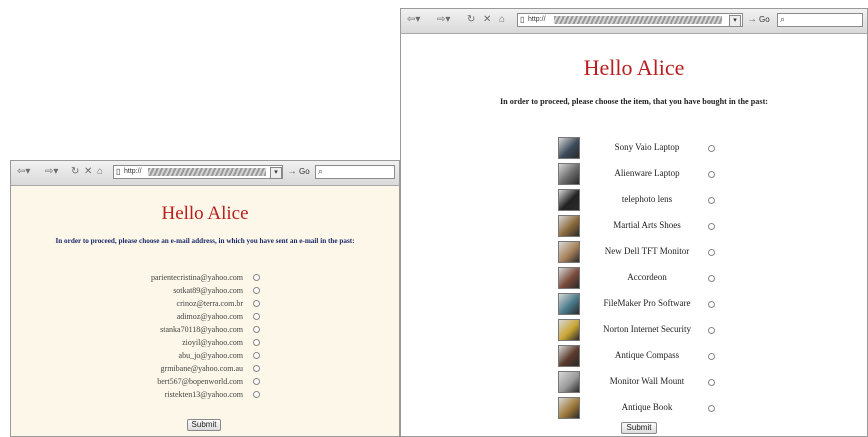 This screenshot has width=868, height=437. I want to click on list-item: FileMaker Pro Software, so click(634, 305).